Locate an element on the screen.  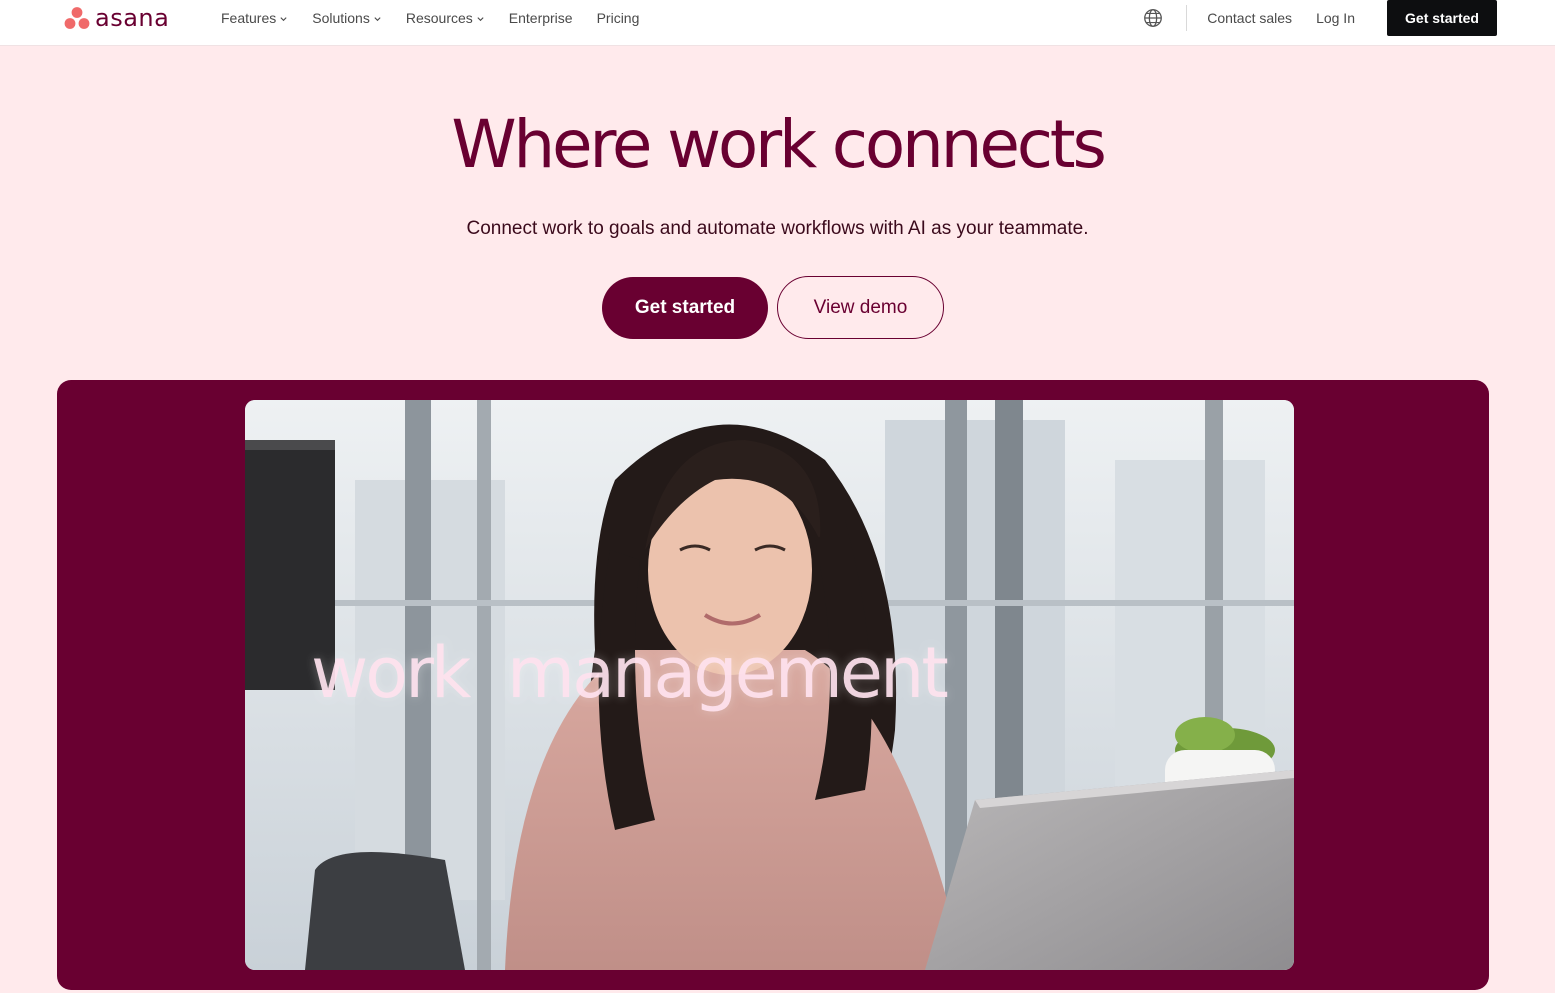
hero-title: Where work connects is located at coordinates (779, 144).